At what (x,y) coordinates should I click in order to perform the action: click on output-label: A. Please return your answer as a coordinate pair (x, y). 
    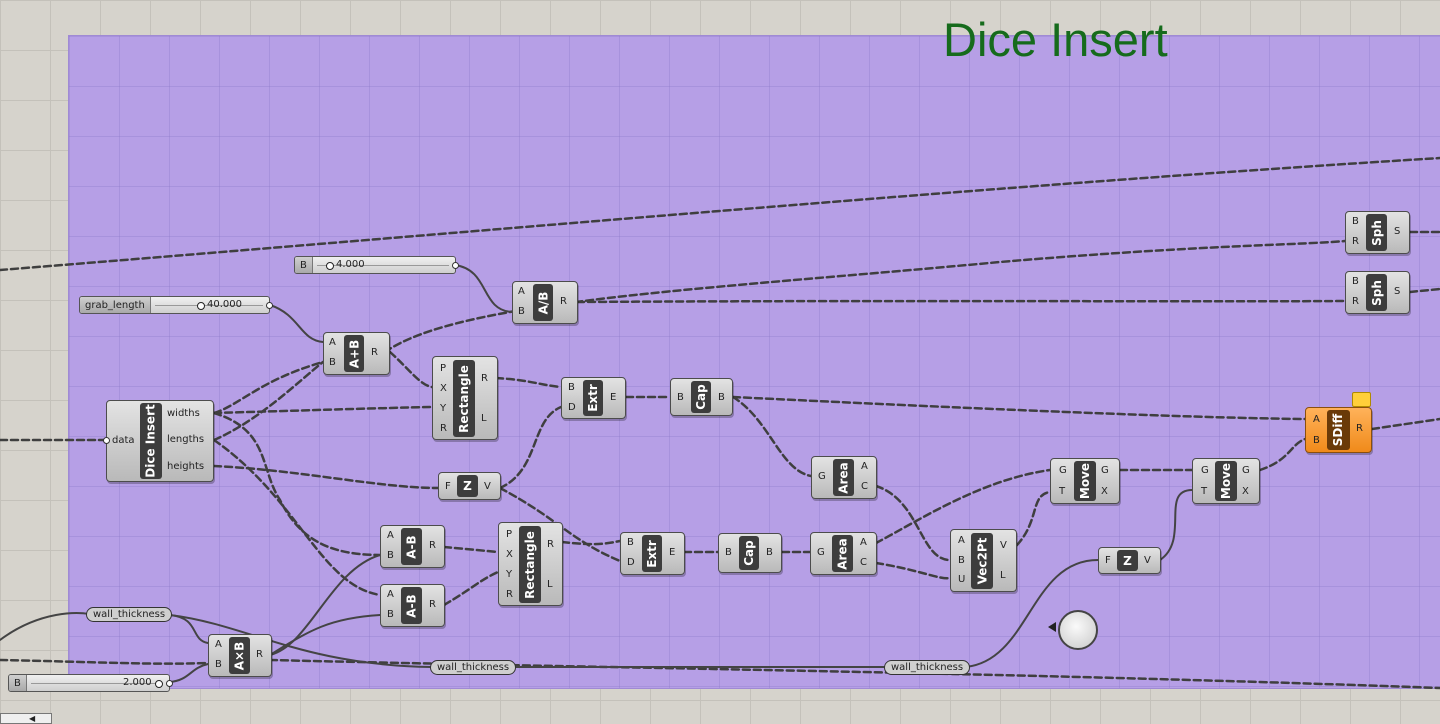
    Looking at the image, I should click on (863, 542).